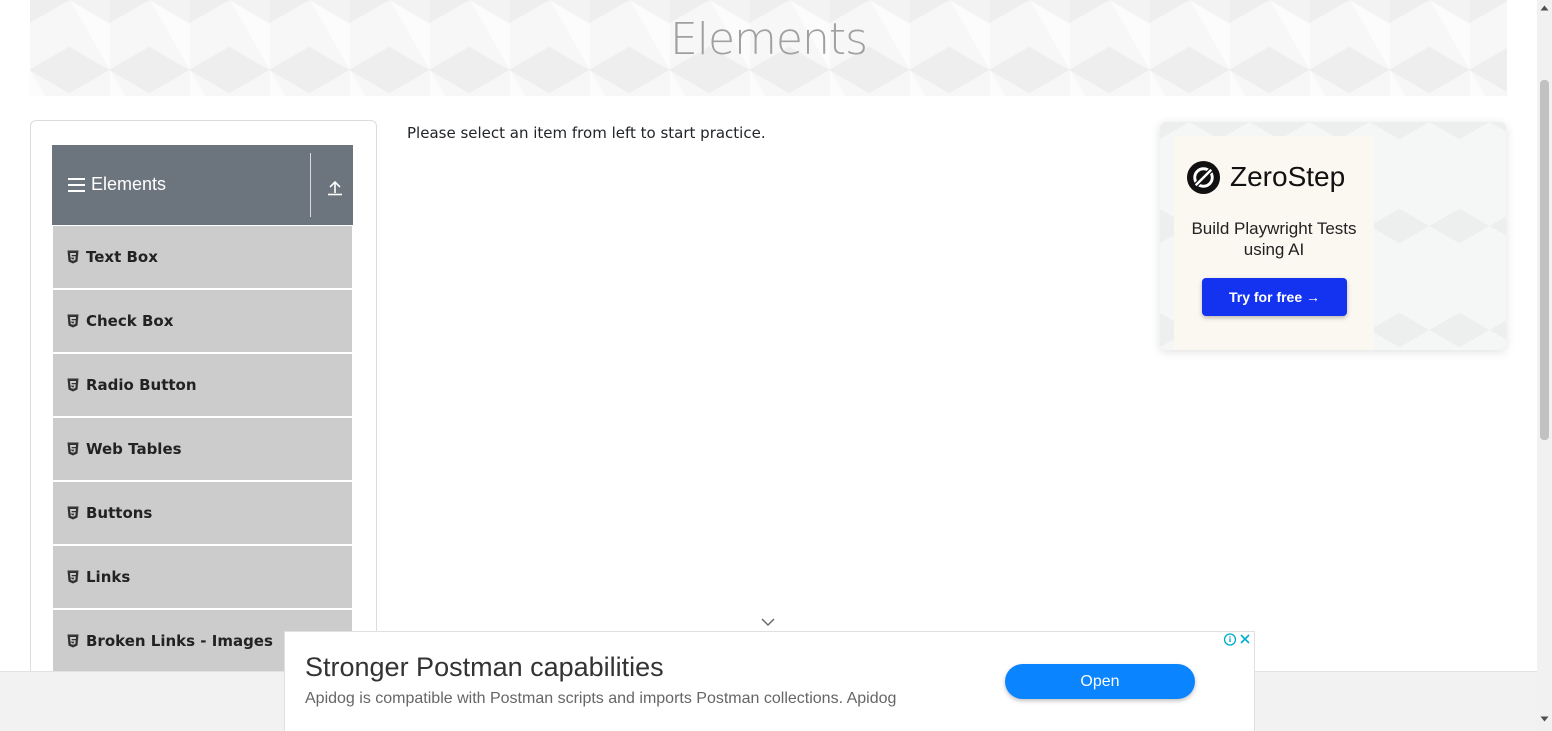  I want to click on sidebar-item-buttons: Buttons, so click(202, 514).